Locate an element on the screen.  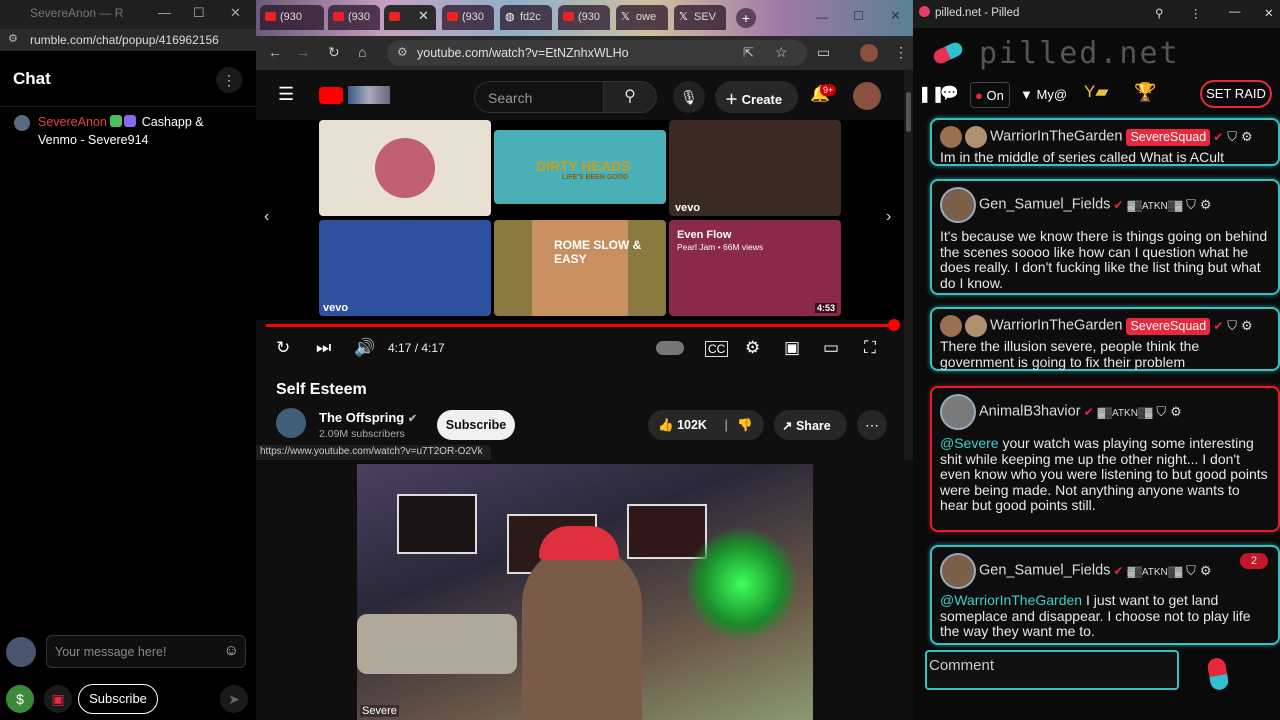
search-input: Search is located at coordinates (539, 97).